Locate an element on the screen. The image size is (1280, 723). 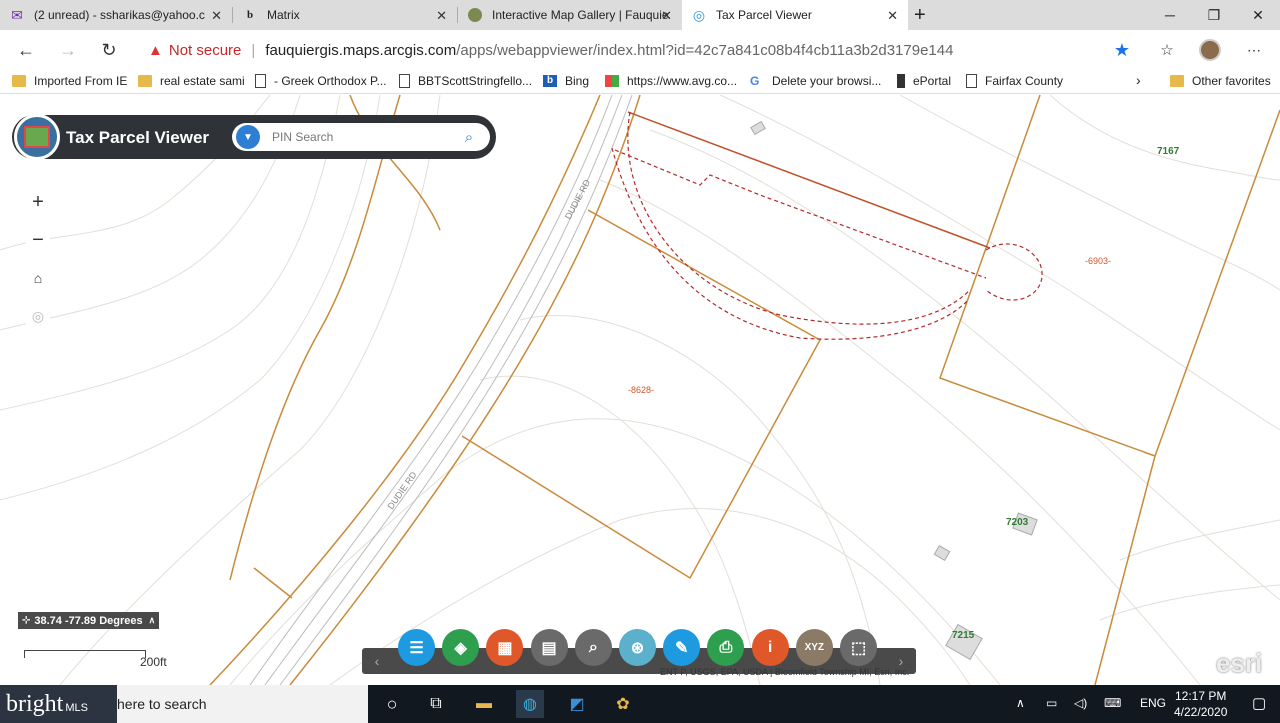
tab-label: Matrix is located at coordinates (283, 15).